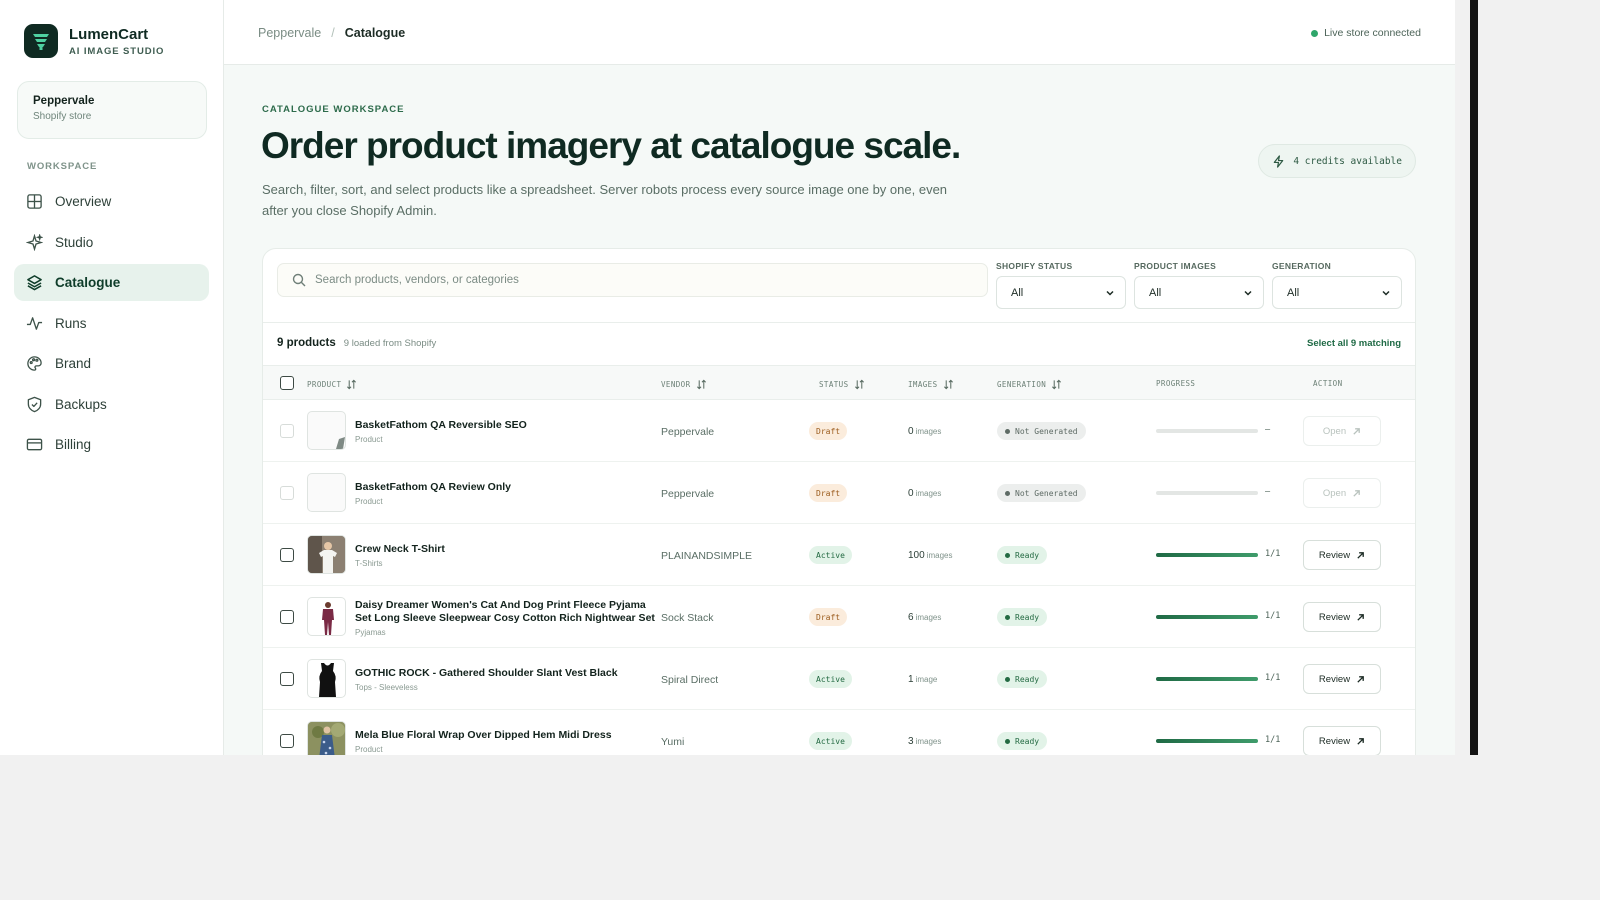 The height and width of the screenshot is (900, 1600). Describe the element at coordinates (109, 34) in the screenshot. I see `app-name: LumenCart` at that location.